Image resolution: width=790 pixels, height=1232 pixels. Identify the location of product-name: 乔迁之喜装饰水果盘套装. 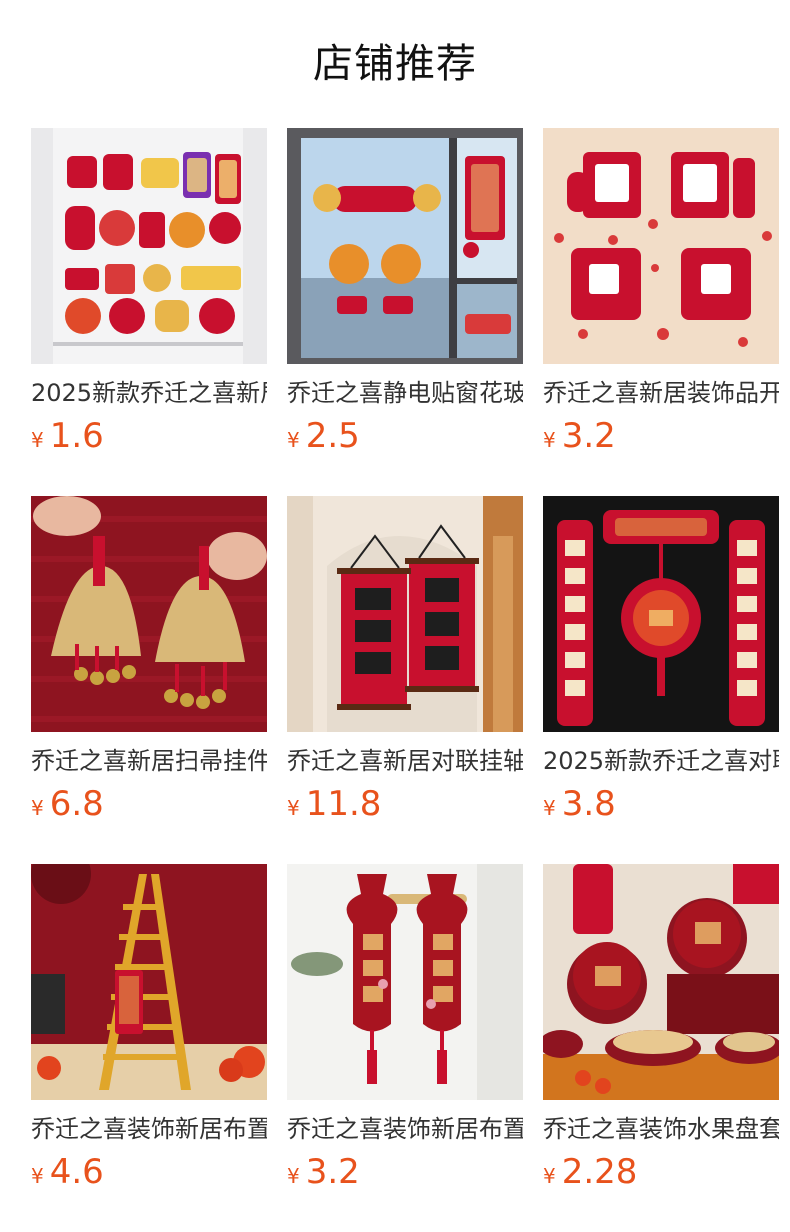
(661, 1129).